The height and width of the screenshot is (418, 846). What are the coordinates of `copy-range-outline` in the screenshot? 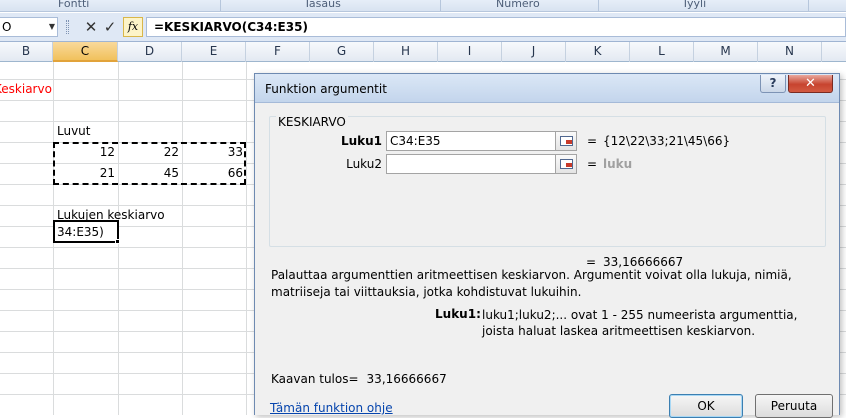 It's located at (149, 163).